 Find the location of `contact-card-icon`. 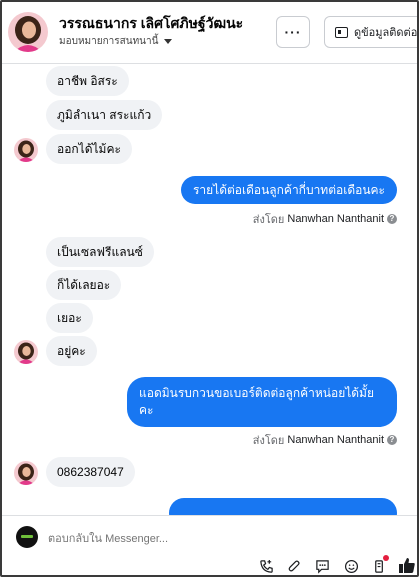

contact-card-icon is located at coordinates (341, 32).